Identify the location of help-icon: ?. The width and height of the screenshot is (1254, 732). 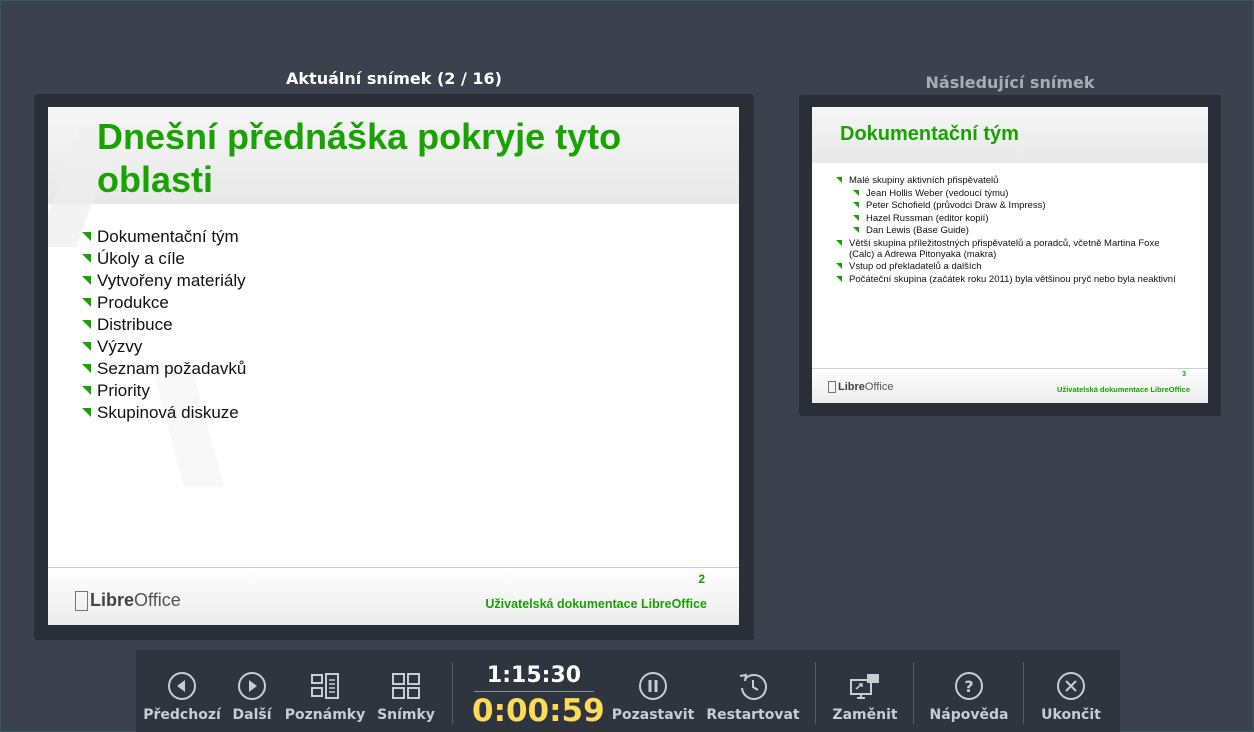
(969, 686).